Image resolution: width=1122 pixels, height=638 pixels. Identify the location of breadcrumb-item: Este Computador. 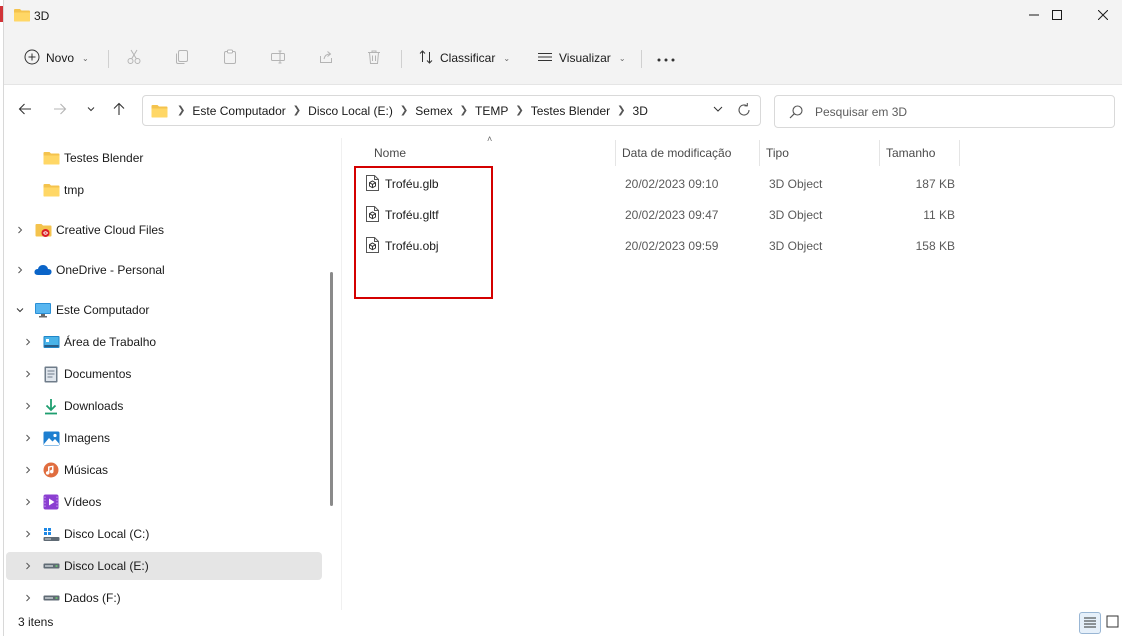
(238, 111).